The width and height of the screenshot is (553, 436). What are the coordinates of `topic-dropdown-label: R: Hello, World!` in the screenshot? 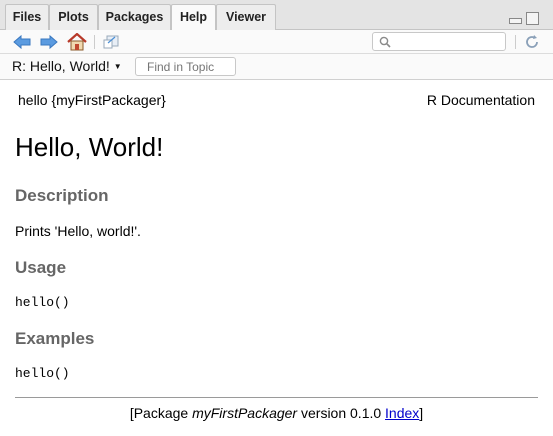 It's located at (61, 66).